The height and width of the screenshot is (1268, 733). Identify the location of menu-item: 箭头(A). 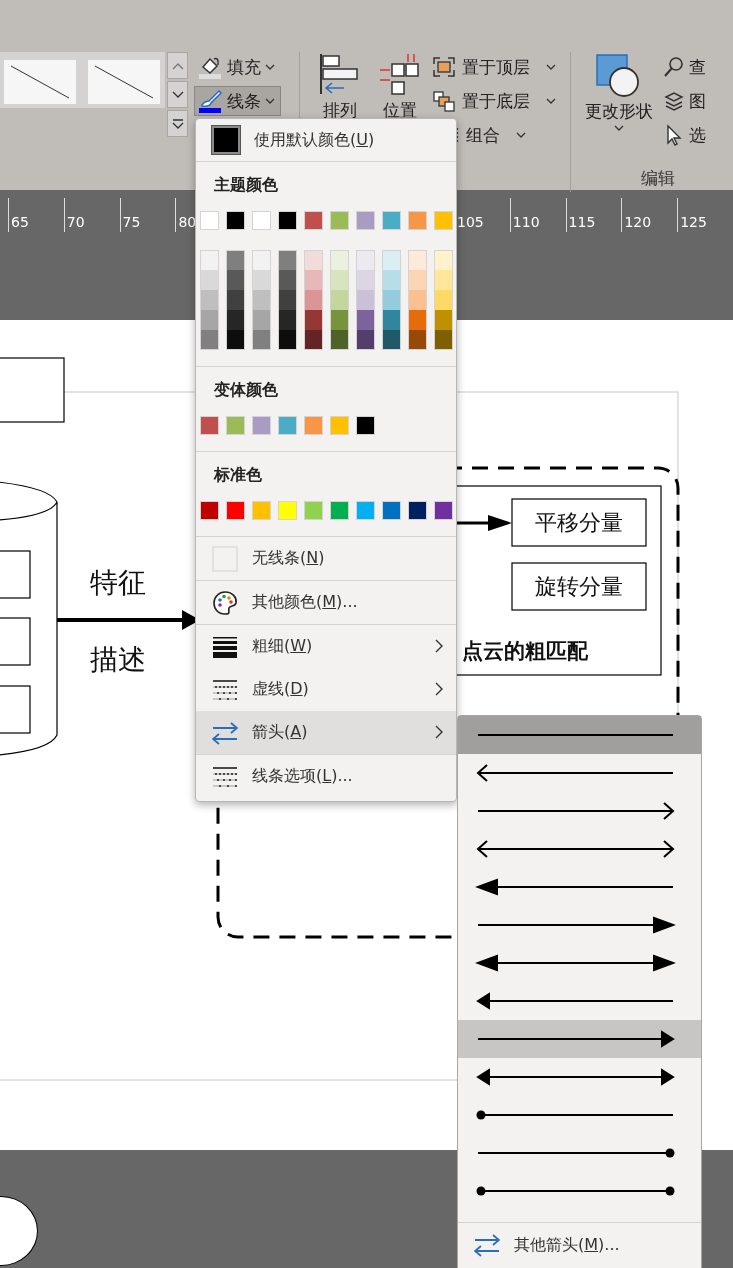
(326, 732).